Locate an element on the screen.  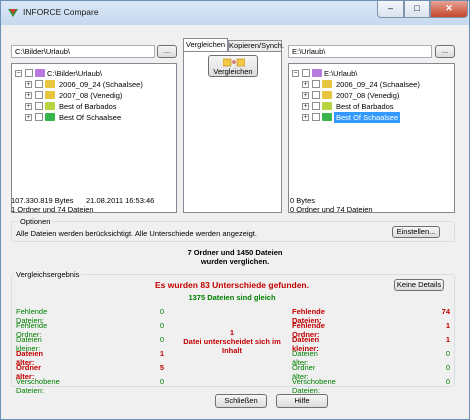
result-same-count: 1375 Dateien sind gleich is located at coordinates (232, 297).